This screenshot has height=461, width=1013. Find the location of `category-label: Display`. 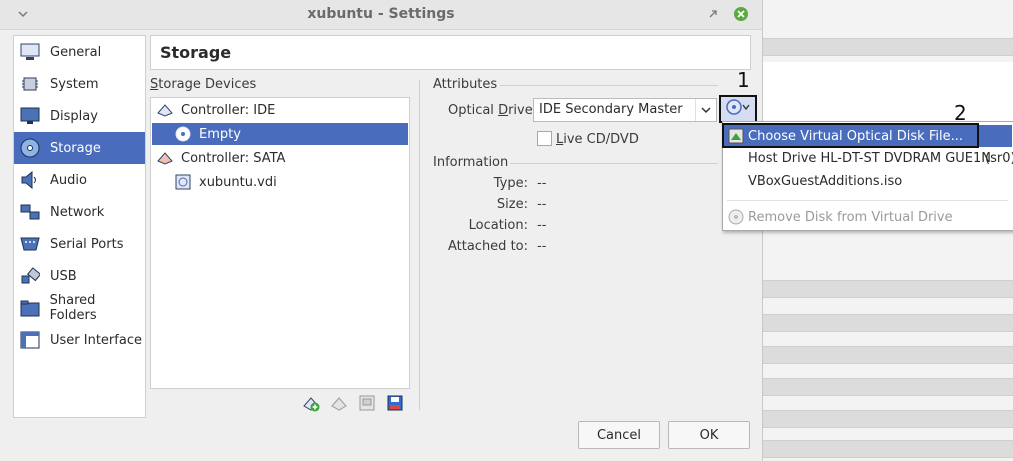

category-label: Display is located at coordinates (74, 116).